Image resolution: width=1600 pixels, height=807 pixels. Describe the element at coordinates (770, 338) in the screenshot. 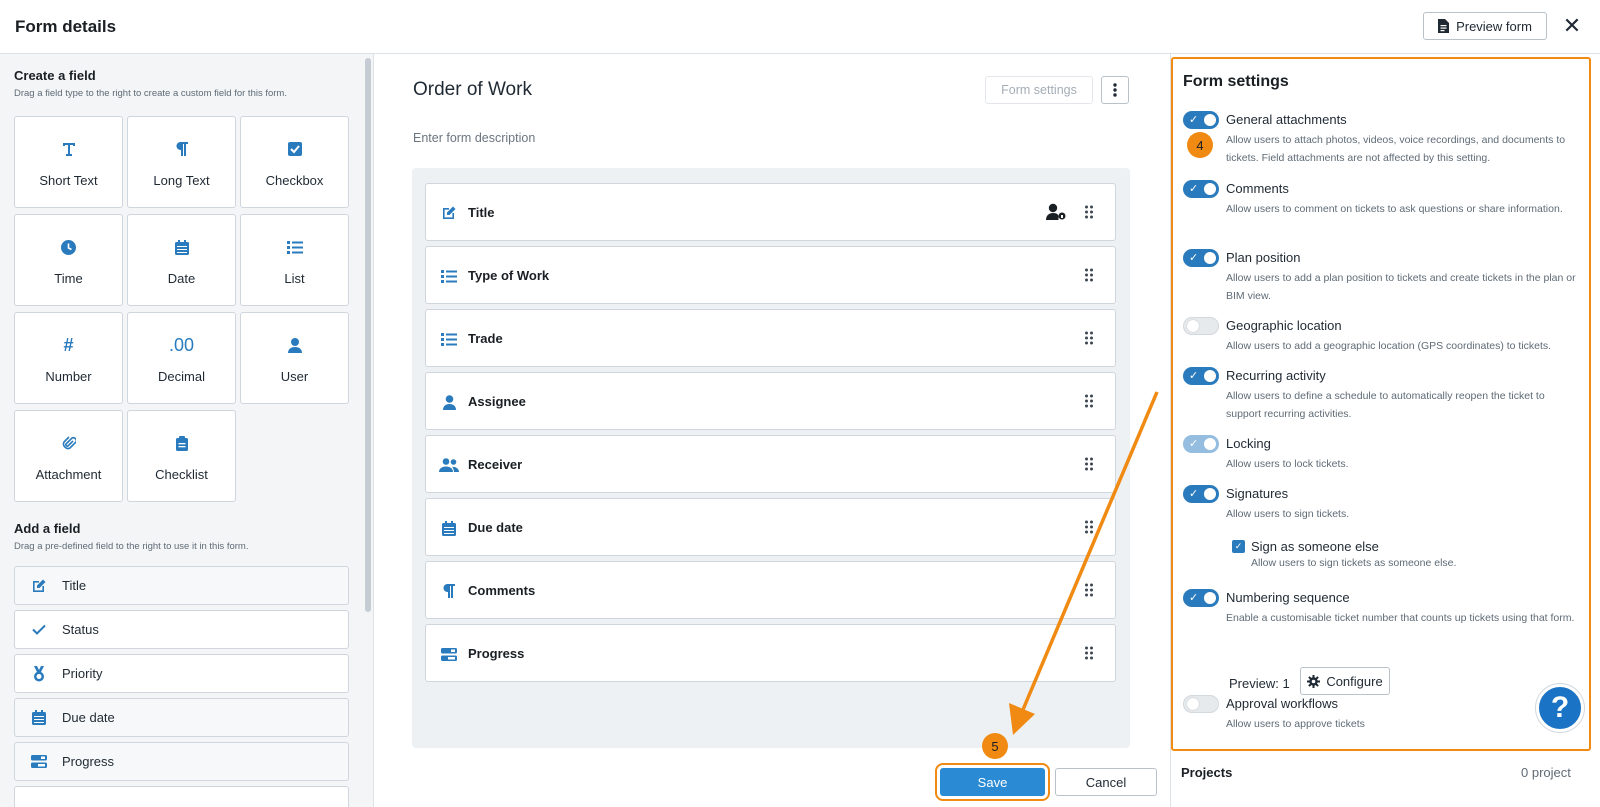

I see `form-field-trade: Trade` at that location.